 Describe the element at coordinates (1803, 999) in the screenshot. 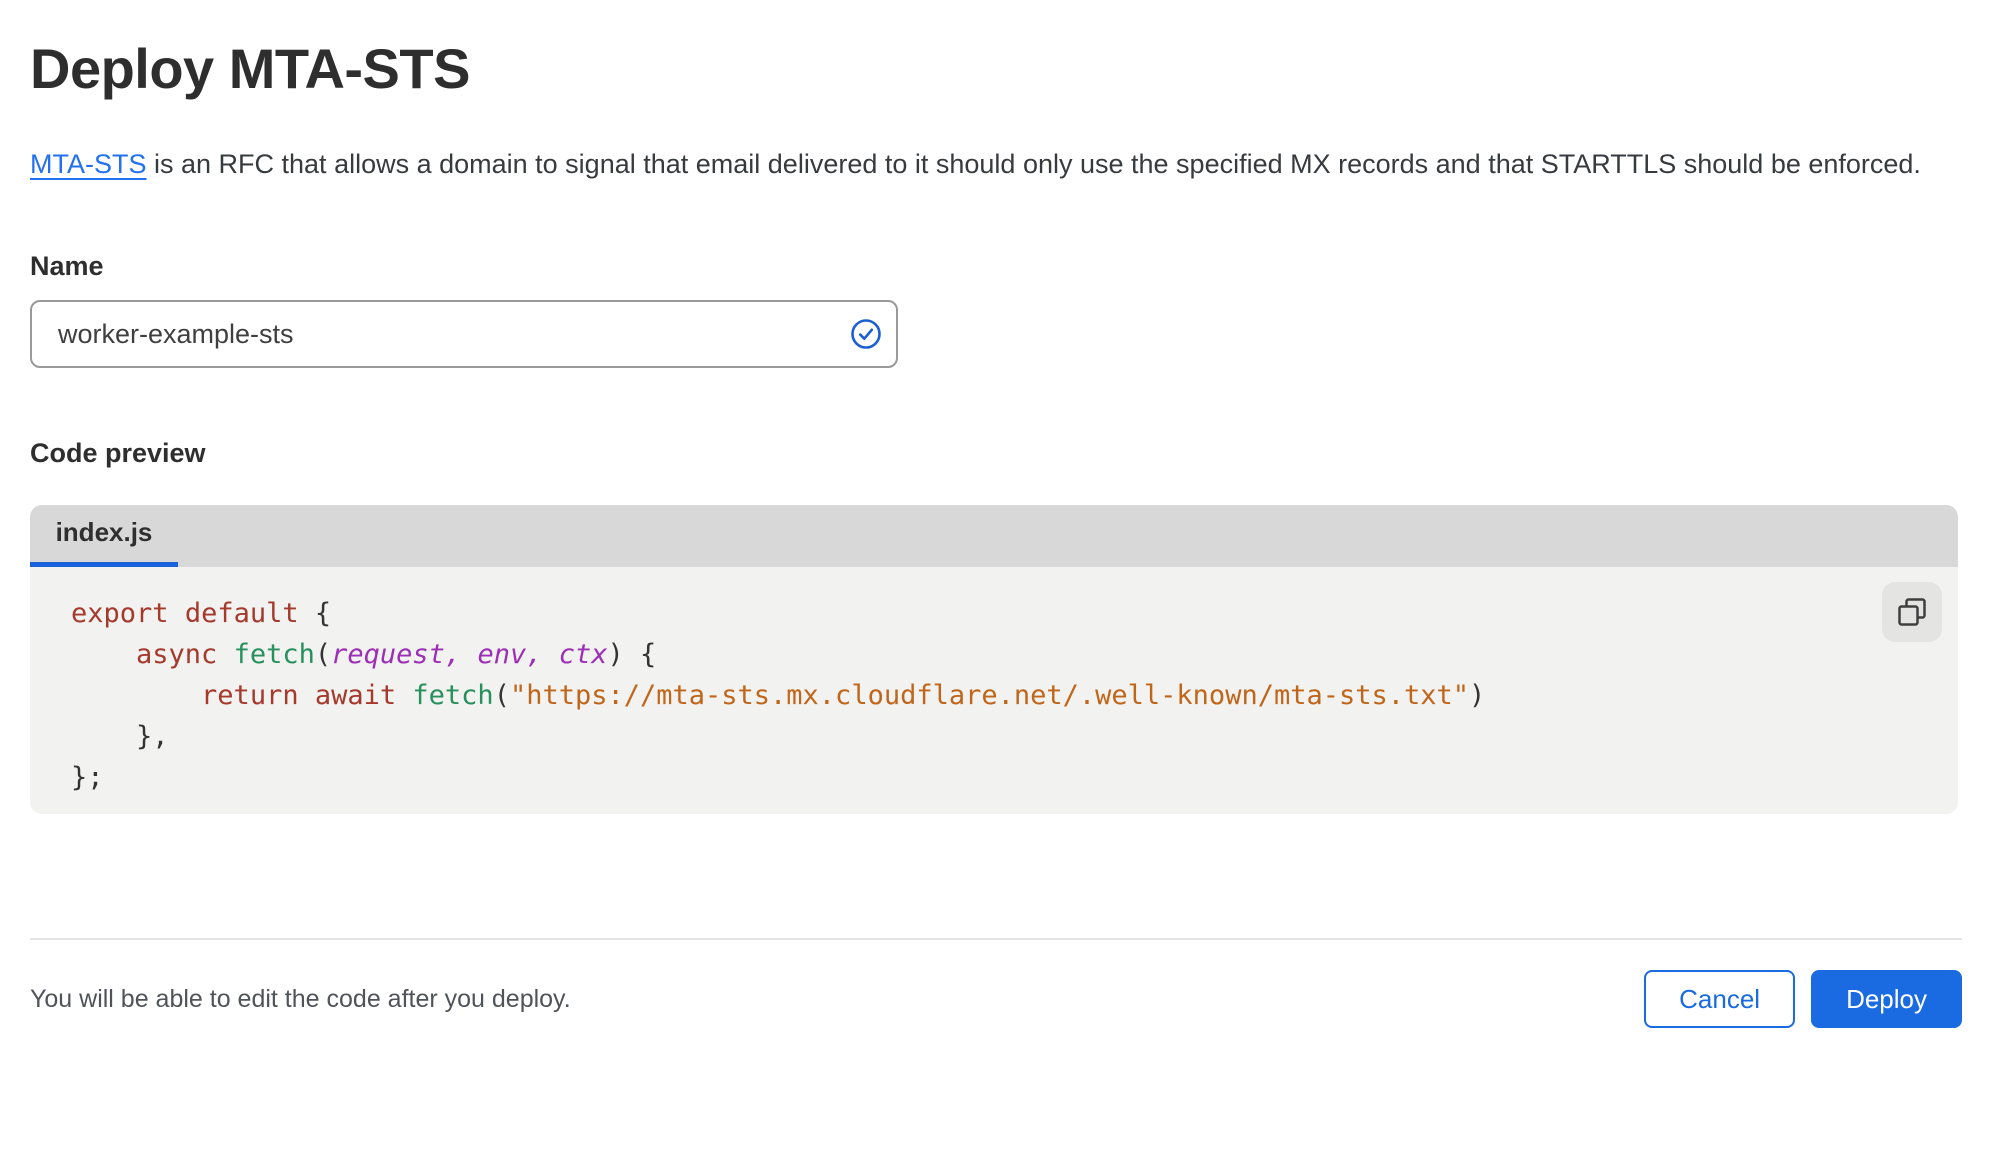

I see `footer-actions: Cancel Deploy` at that location.